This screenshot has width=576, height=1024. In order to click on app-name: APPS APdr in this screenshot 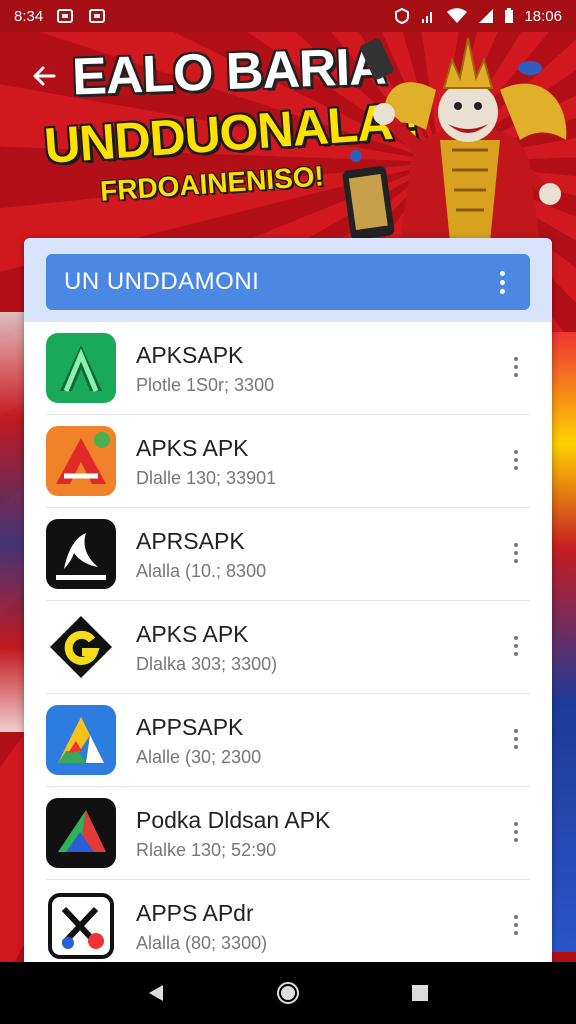, I will do `click(195, 912)`.